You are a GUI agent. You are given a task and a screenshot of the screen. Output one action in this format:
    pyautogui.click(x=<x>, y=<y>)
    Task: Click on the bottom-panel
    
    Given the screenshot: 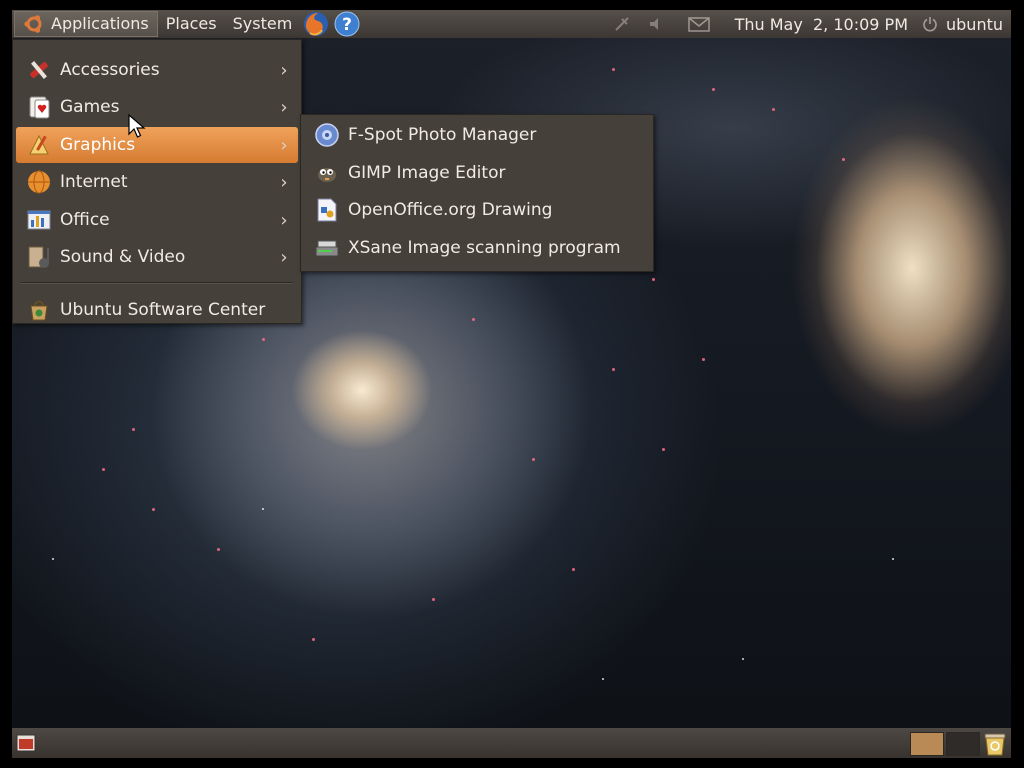 What is the action you would take?
    pyautogui.click(x=511, y=743)
    